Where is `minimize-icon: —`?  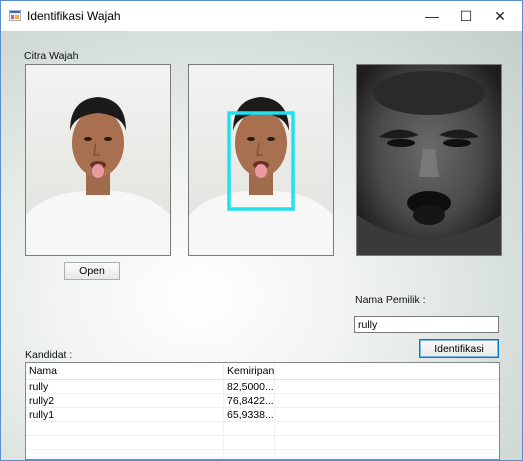 minimize-icon: — is located at coordinates (432, 16).